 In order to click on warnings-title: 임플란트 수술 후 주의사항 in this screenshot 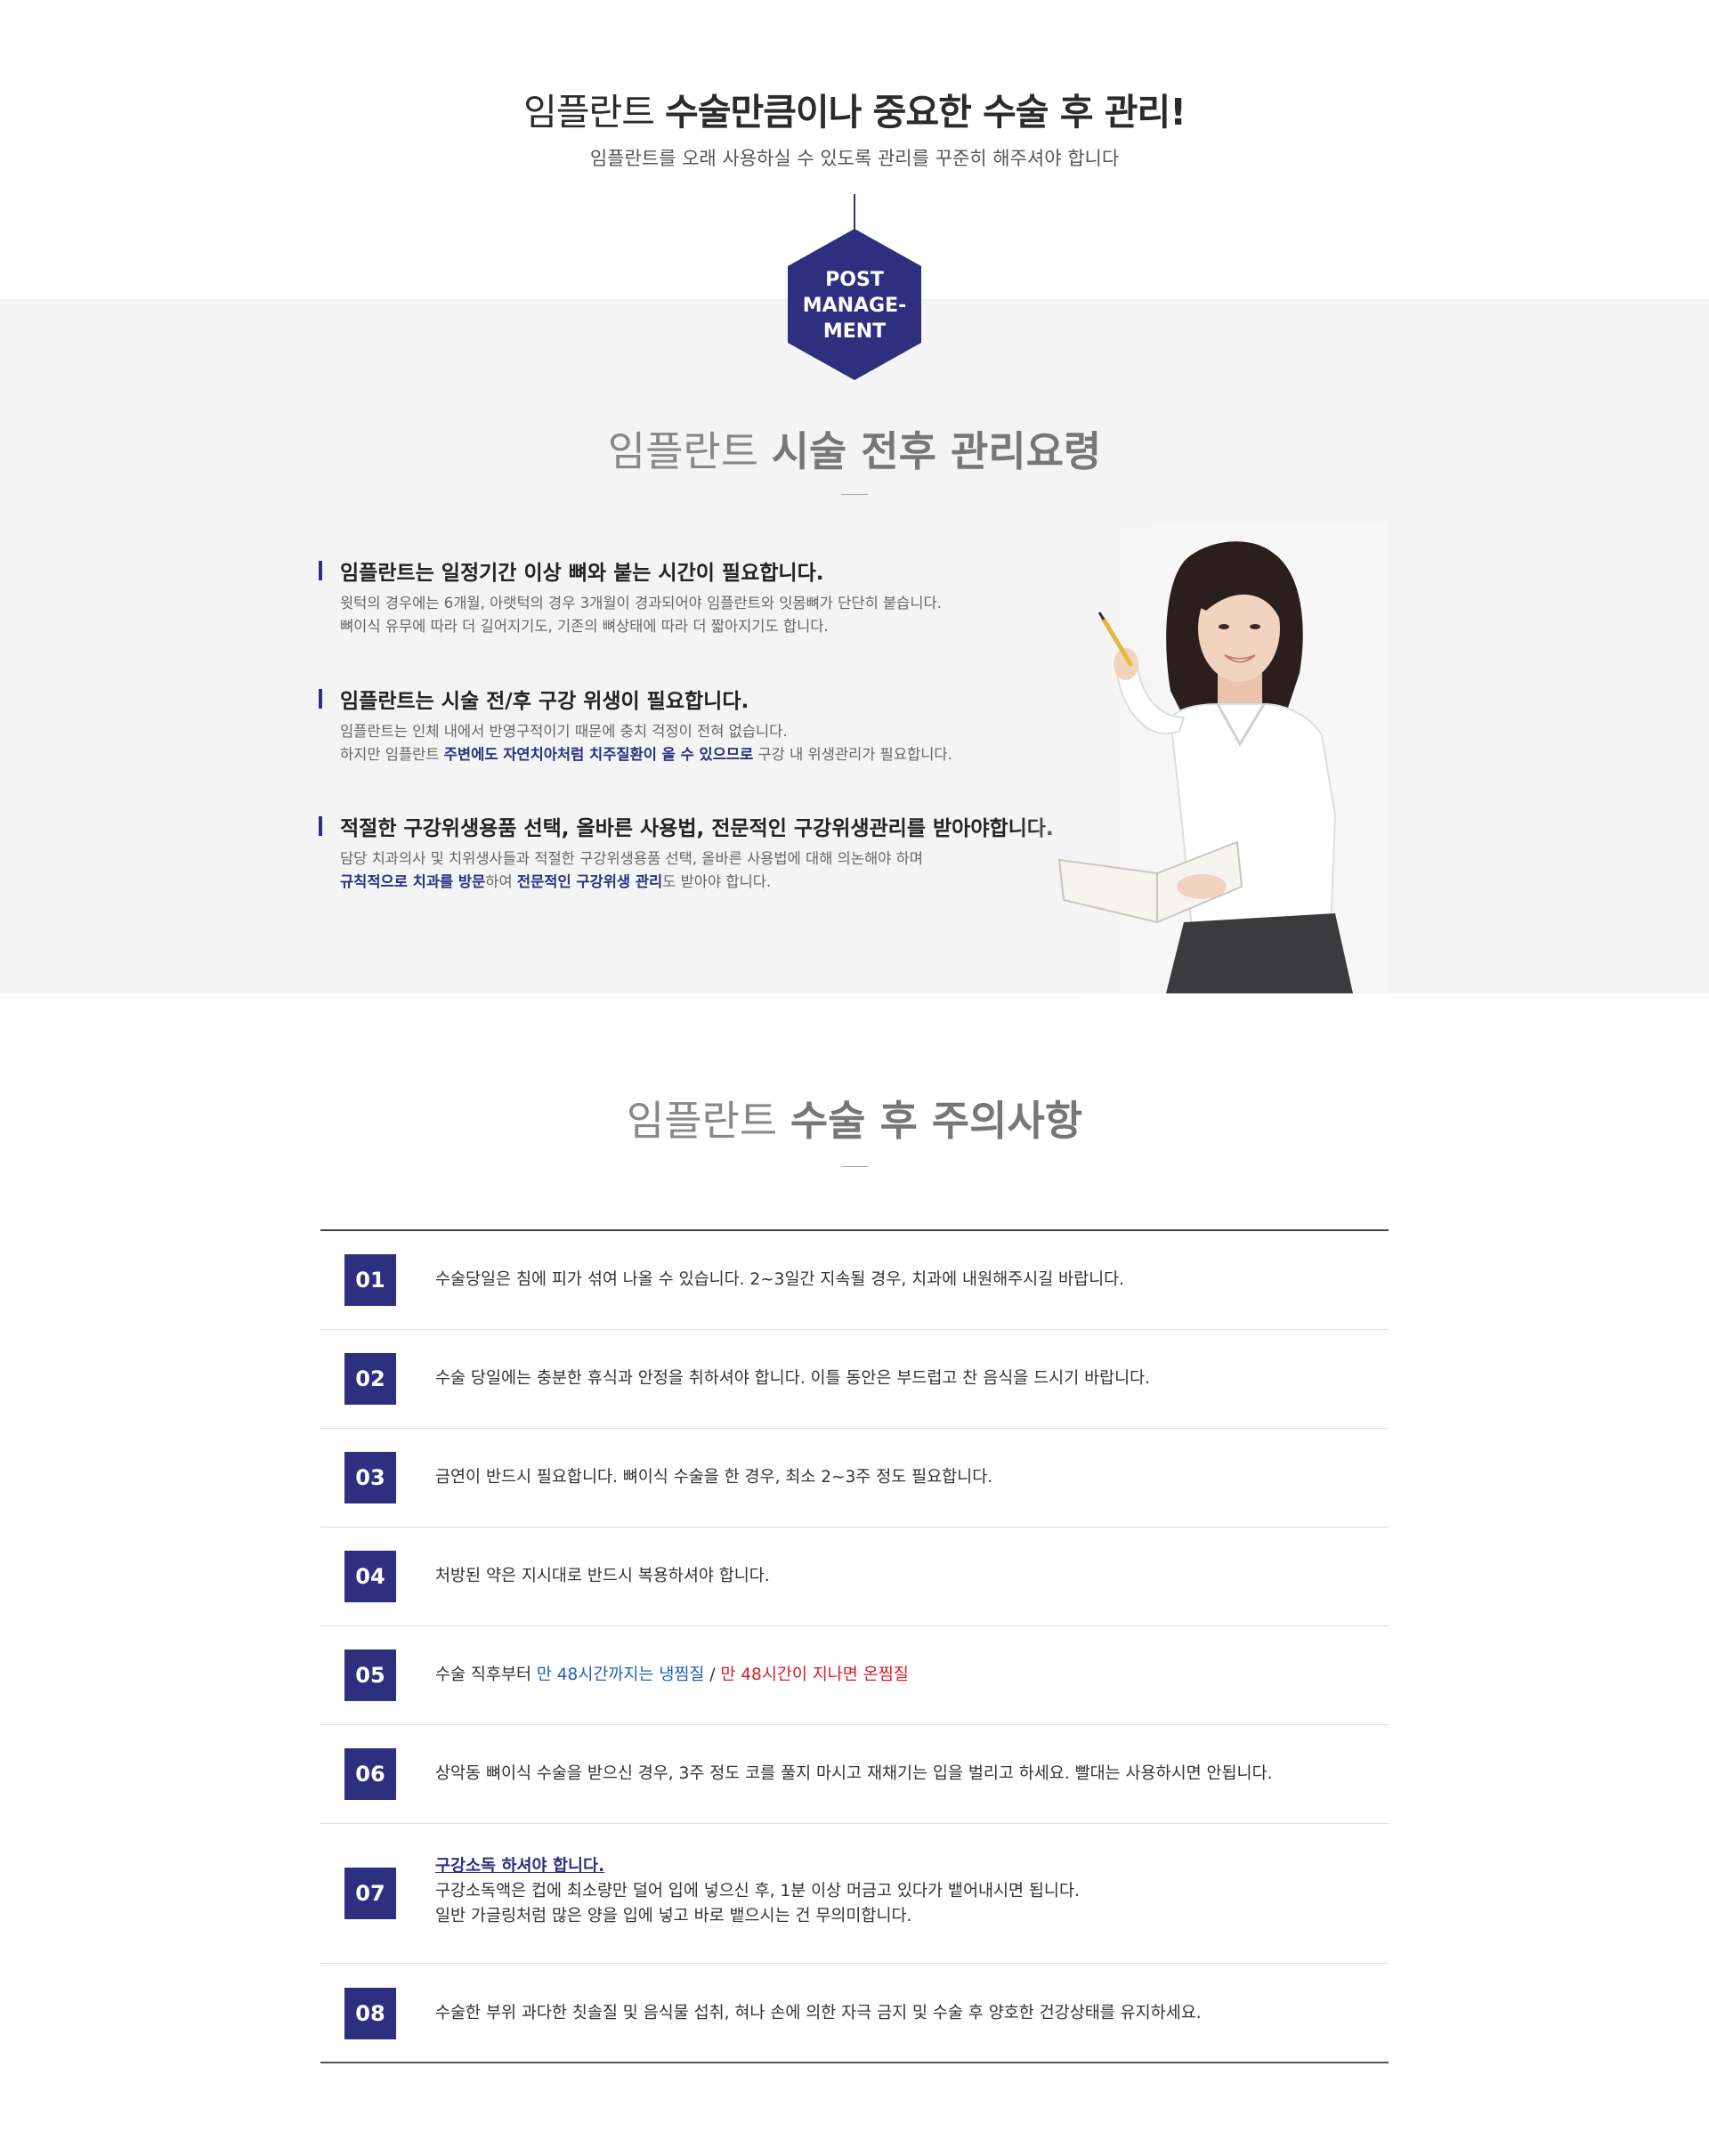, I will do `click(854, 1121)`.